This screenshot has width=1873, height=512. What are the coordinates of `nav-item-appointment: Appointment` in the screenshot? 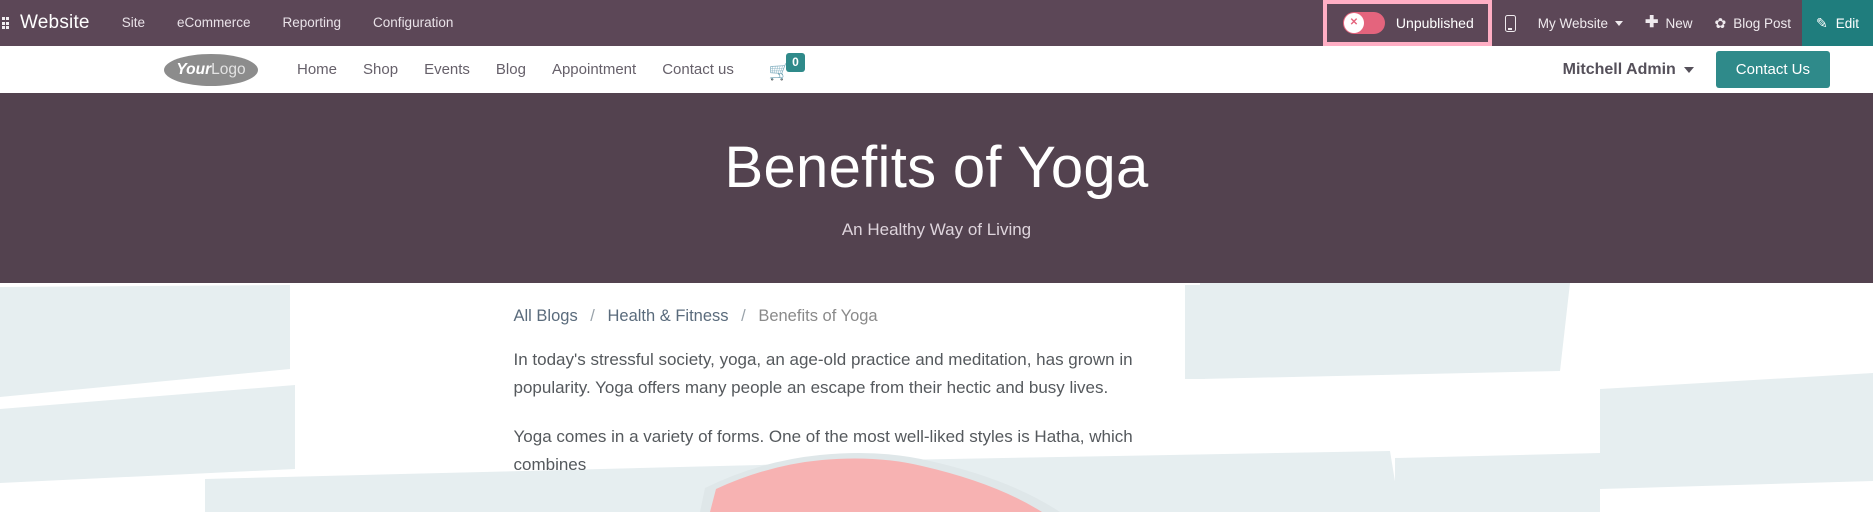 It's located at (594, 69).